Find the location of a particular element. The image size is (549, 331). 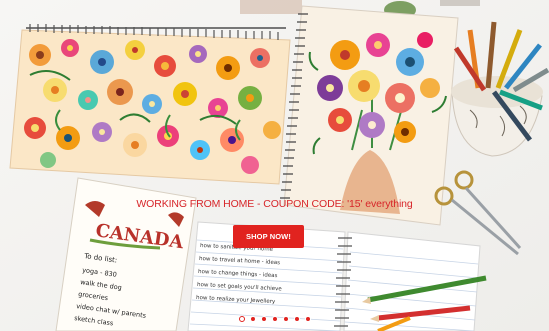

slide-indicators is located at coordinates (274, 320).